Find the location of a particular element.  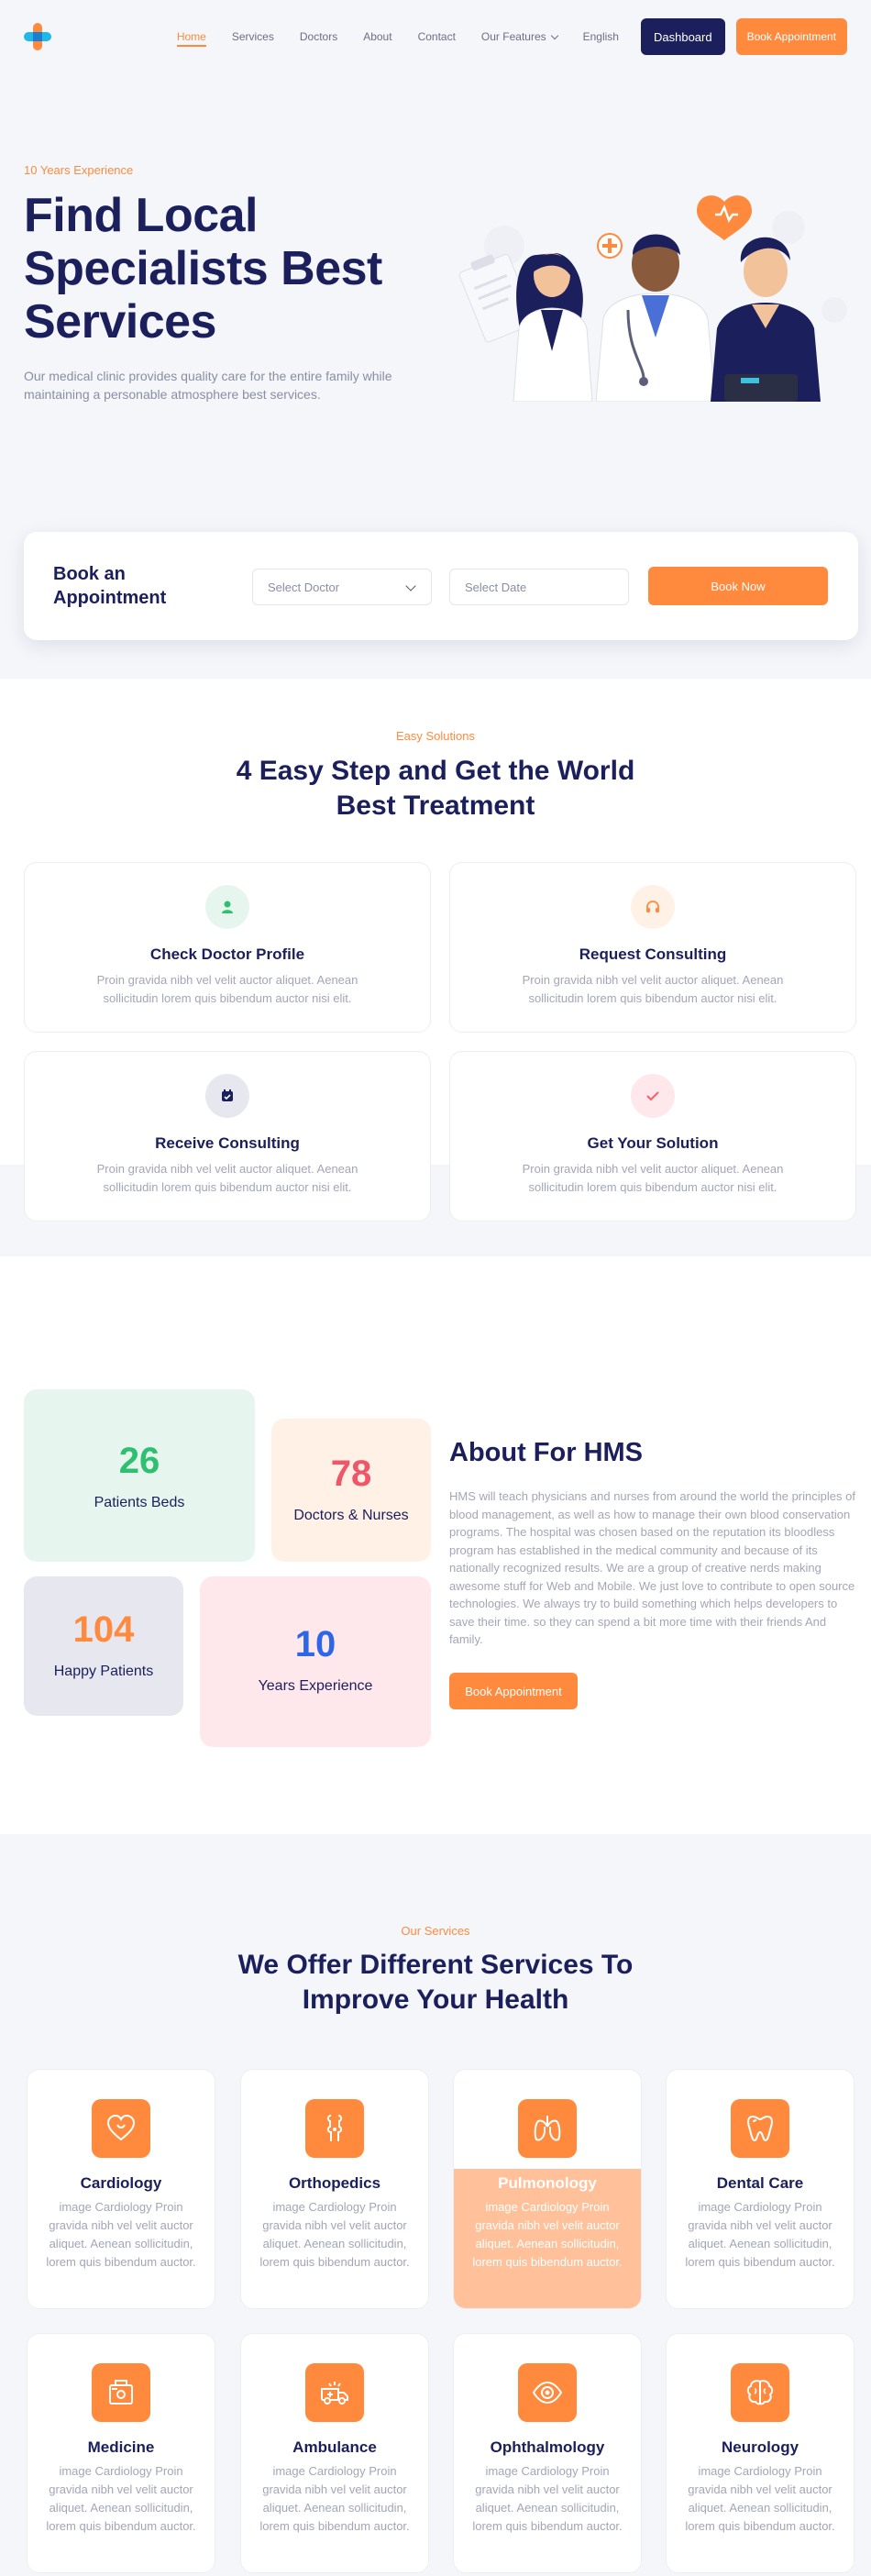

stat-label: Years Experience is located at coordinates (315, 1686).